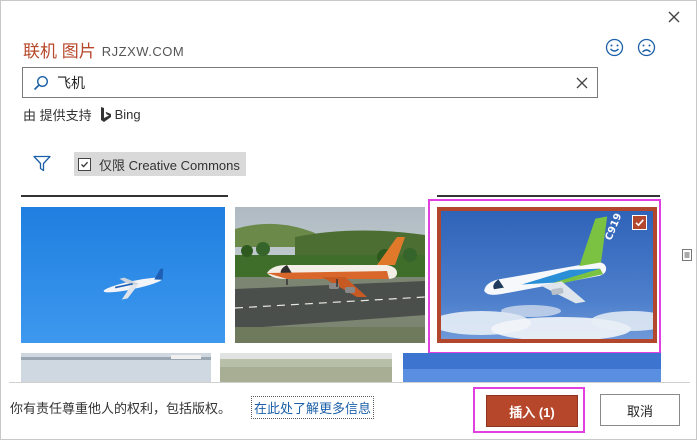  I want to click on dialog-title-text: 联机 图片, so click(59, 51).